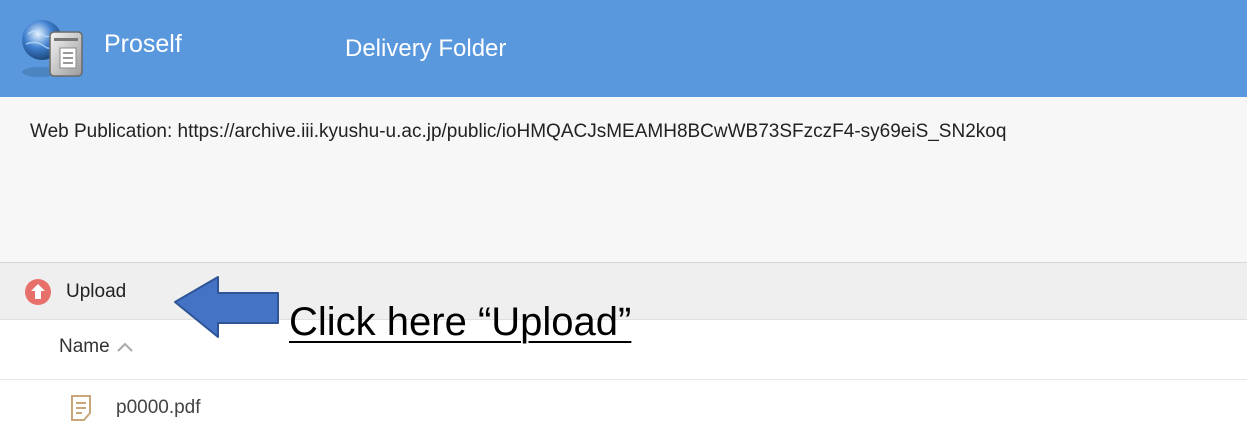 This screenshot has width=1247, height=433. I want to click on upload-button: Upload, so click(75, 292).